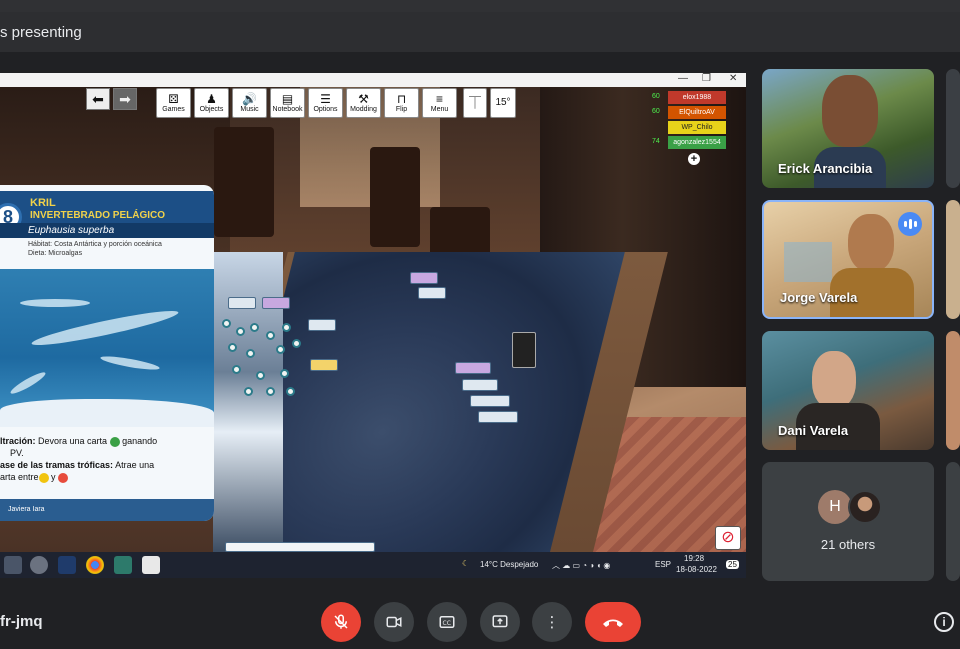  I want to click on player-hand, so click(300, 547).